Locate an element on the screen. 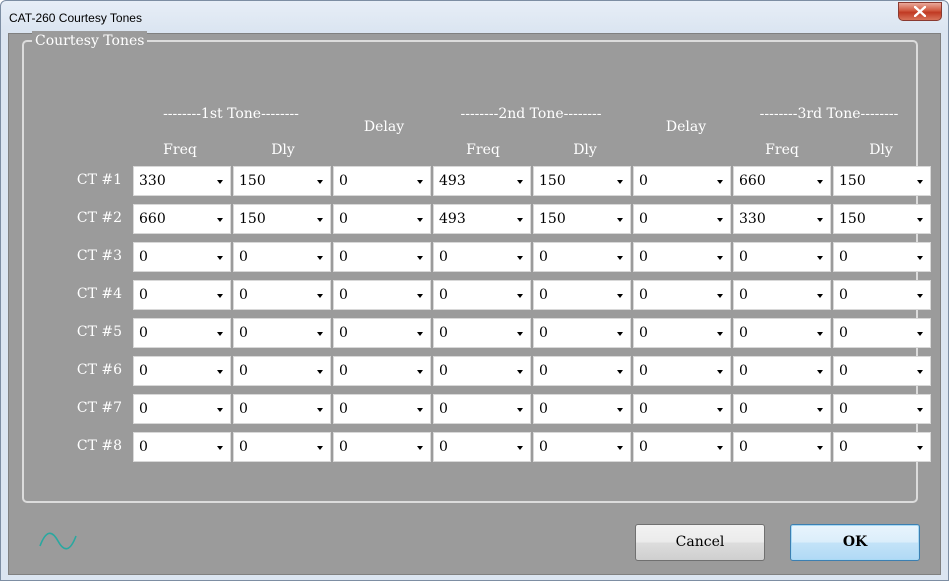 This screenshot has height=581, width=949. ct3-delay1-combo: 0 is located at coordinates (382, 257).